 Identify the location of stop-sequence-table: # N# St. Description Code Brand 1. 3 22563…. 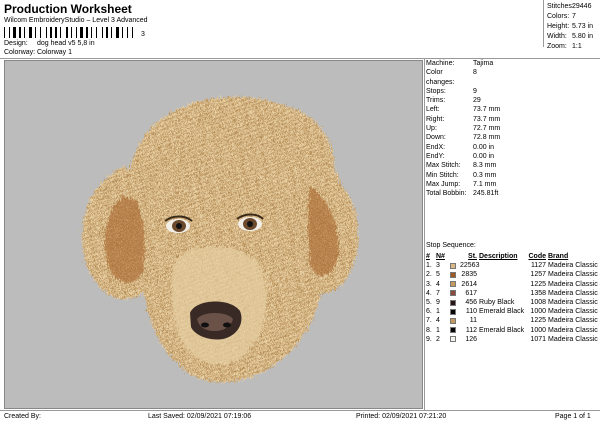
(513, 298).